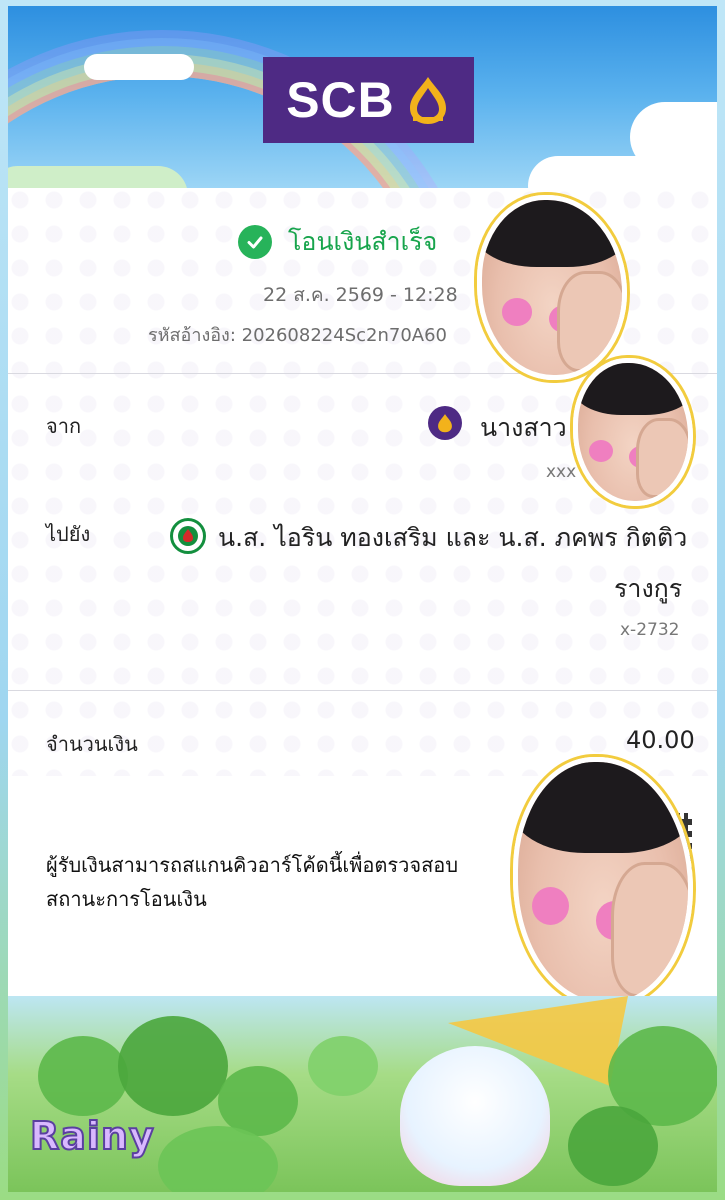 The width and height of the screenshot is (725, 1200). Describe the element at coordinates (445, 423) in the screenshot. I see `scb-bank-icon` at that location.